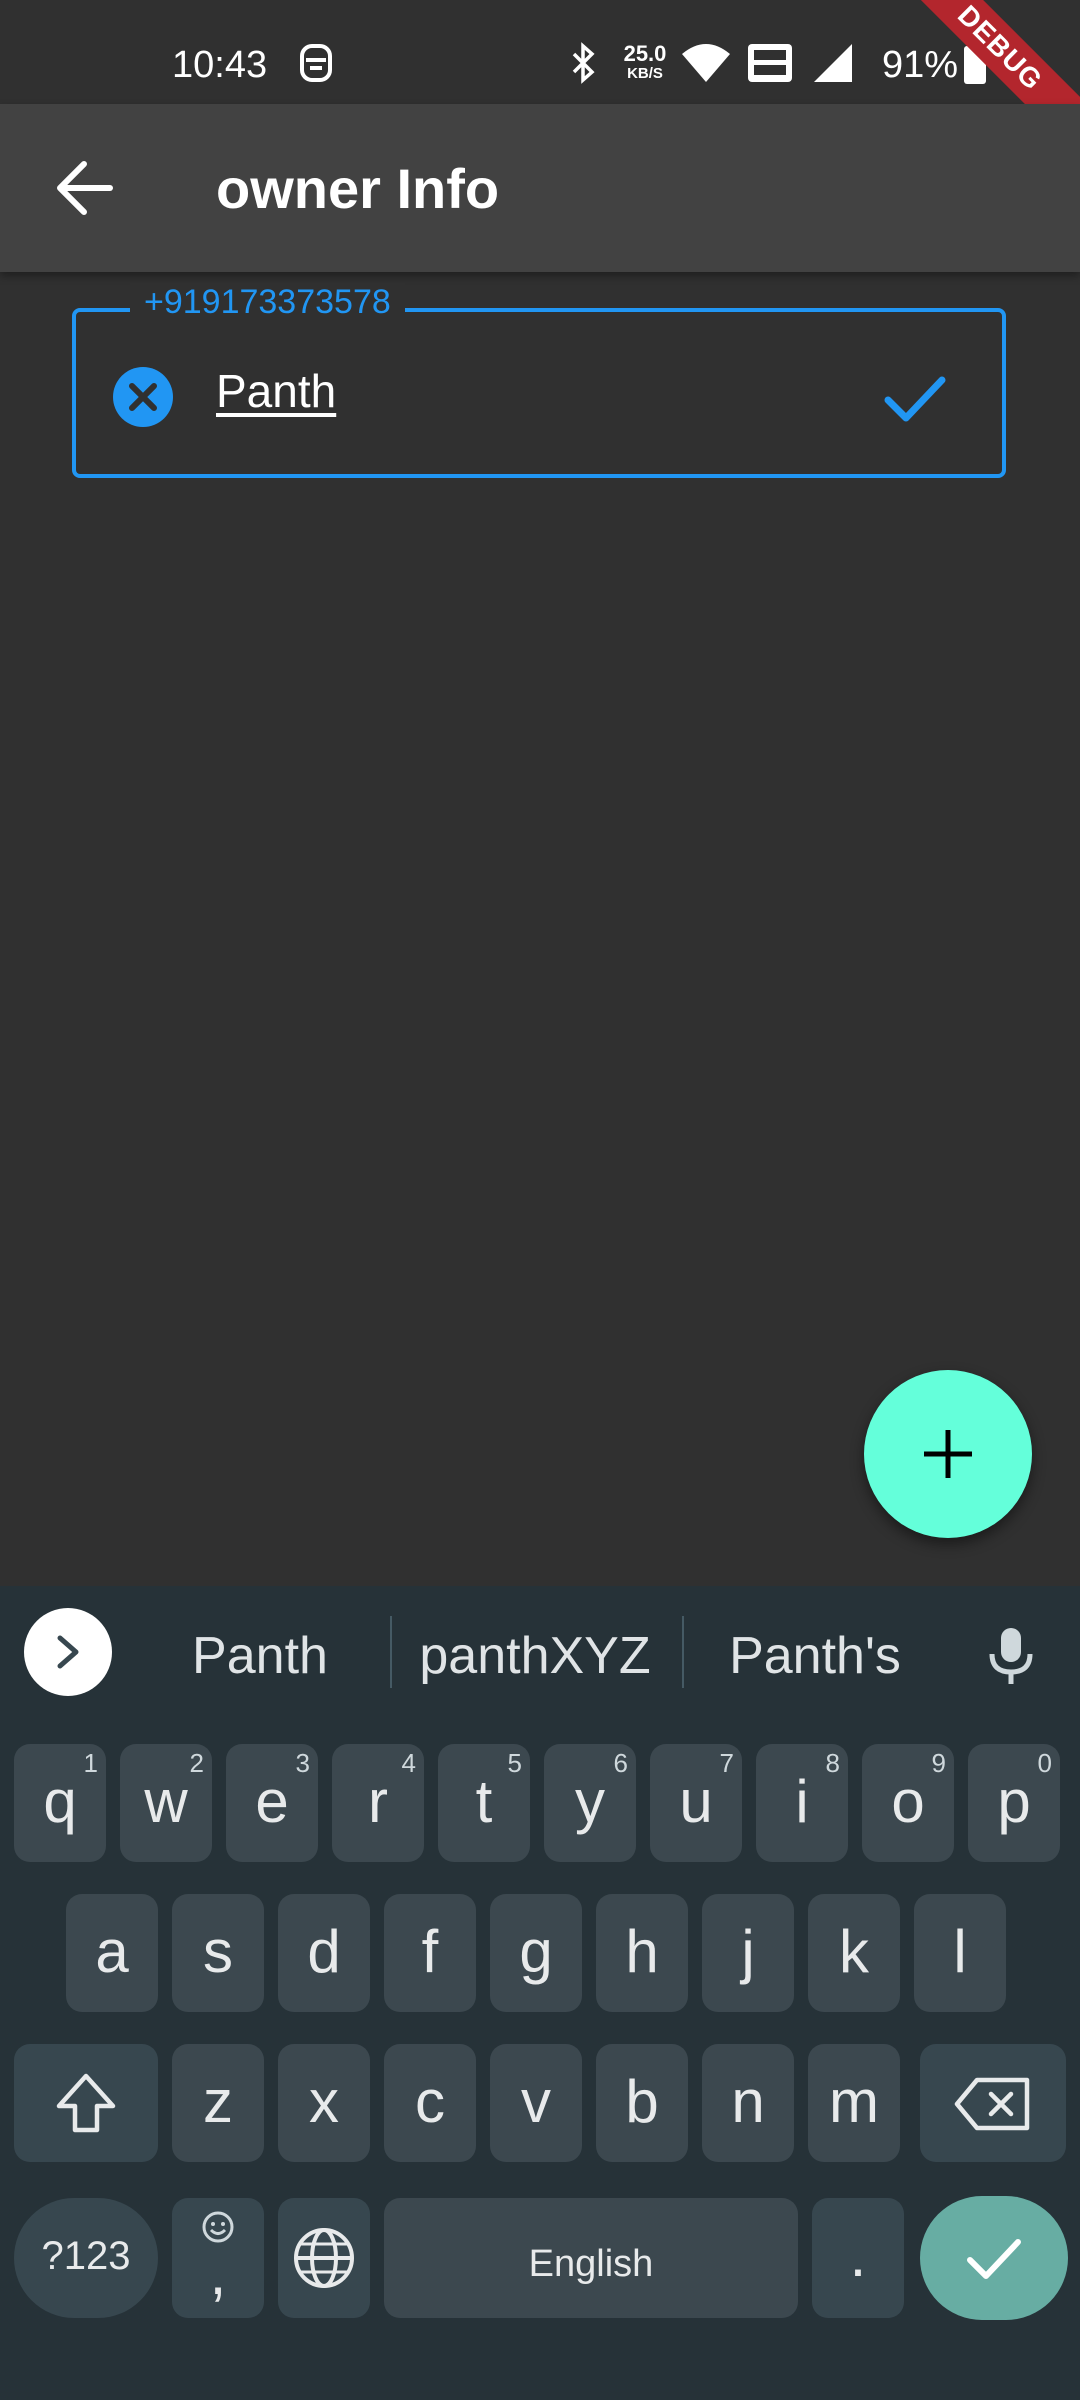 The height and width of the screenshot is (2400, 1080). What do you see at coordinates (535, 1656) in the screenshot?
I see `suggestion-2: panthXYZ` at bounding box center [535, 1656].